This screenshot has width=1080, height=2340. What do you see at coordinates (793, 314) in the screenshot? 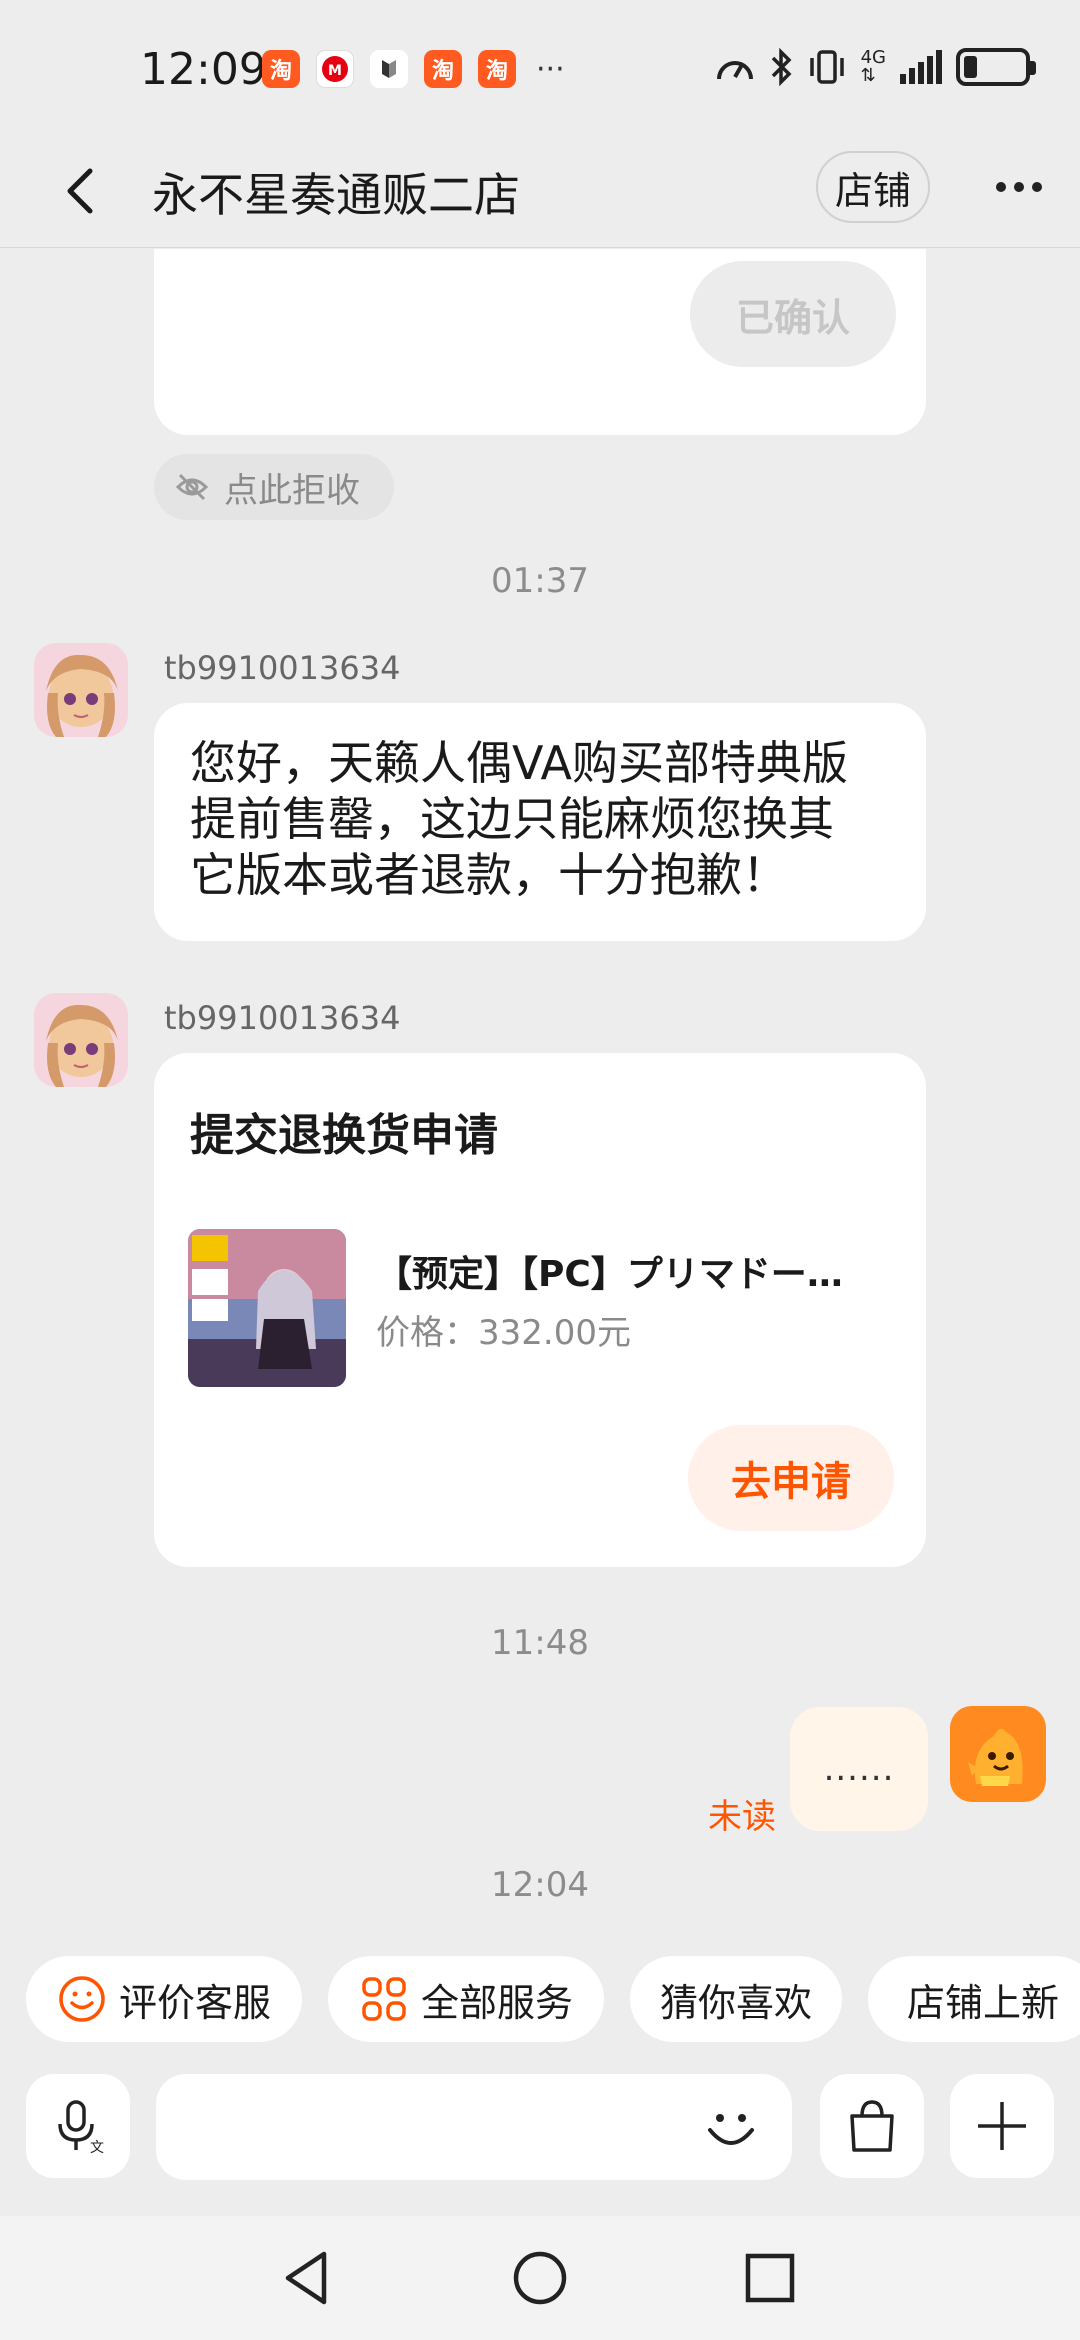
I see `confirmed-button: 已确认` at bounding box center [793, 314].